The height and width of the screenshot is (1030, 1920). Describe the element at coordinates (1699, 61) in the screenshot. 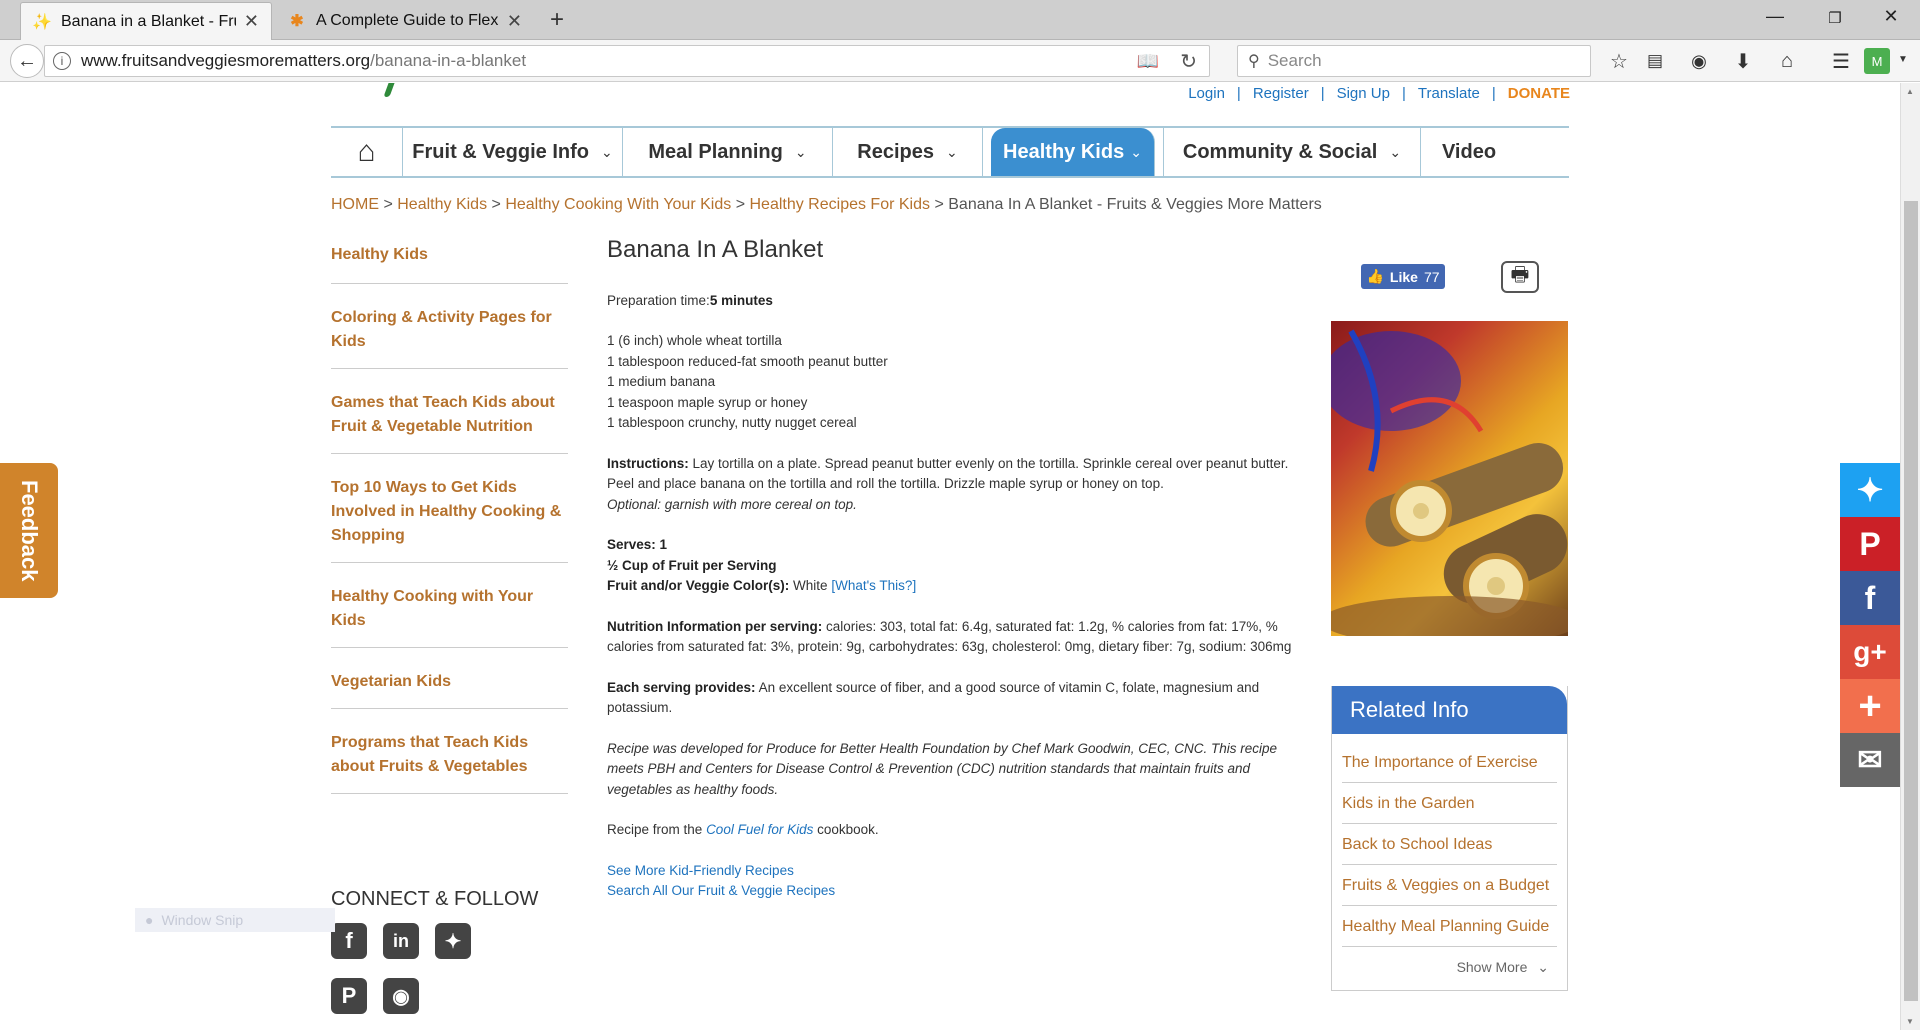

I see `pocket-icon: ◉` at that location.